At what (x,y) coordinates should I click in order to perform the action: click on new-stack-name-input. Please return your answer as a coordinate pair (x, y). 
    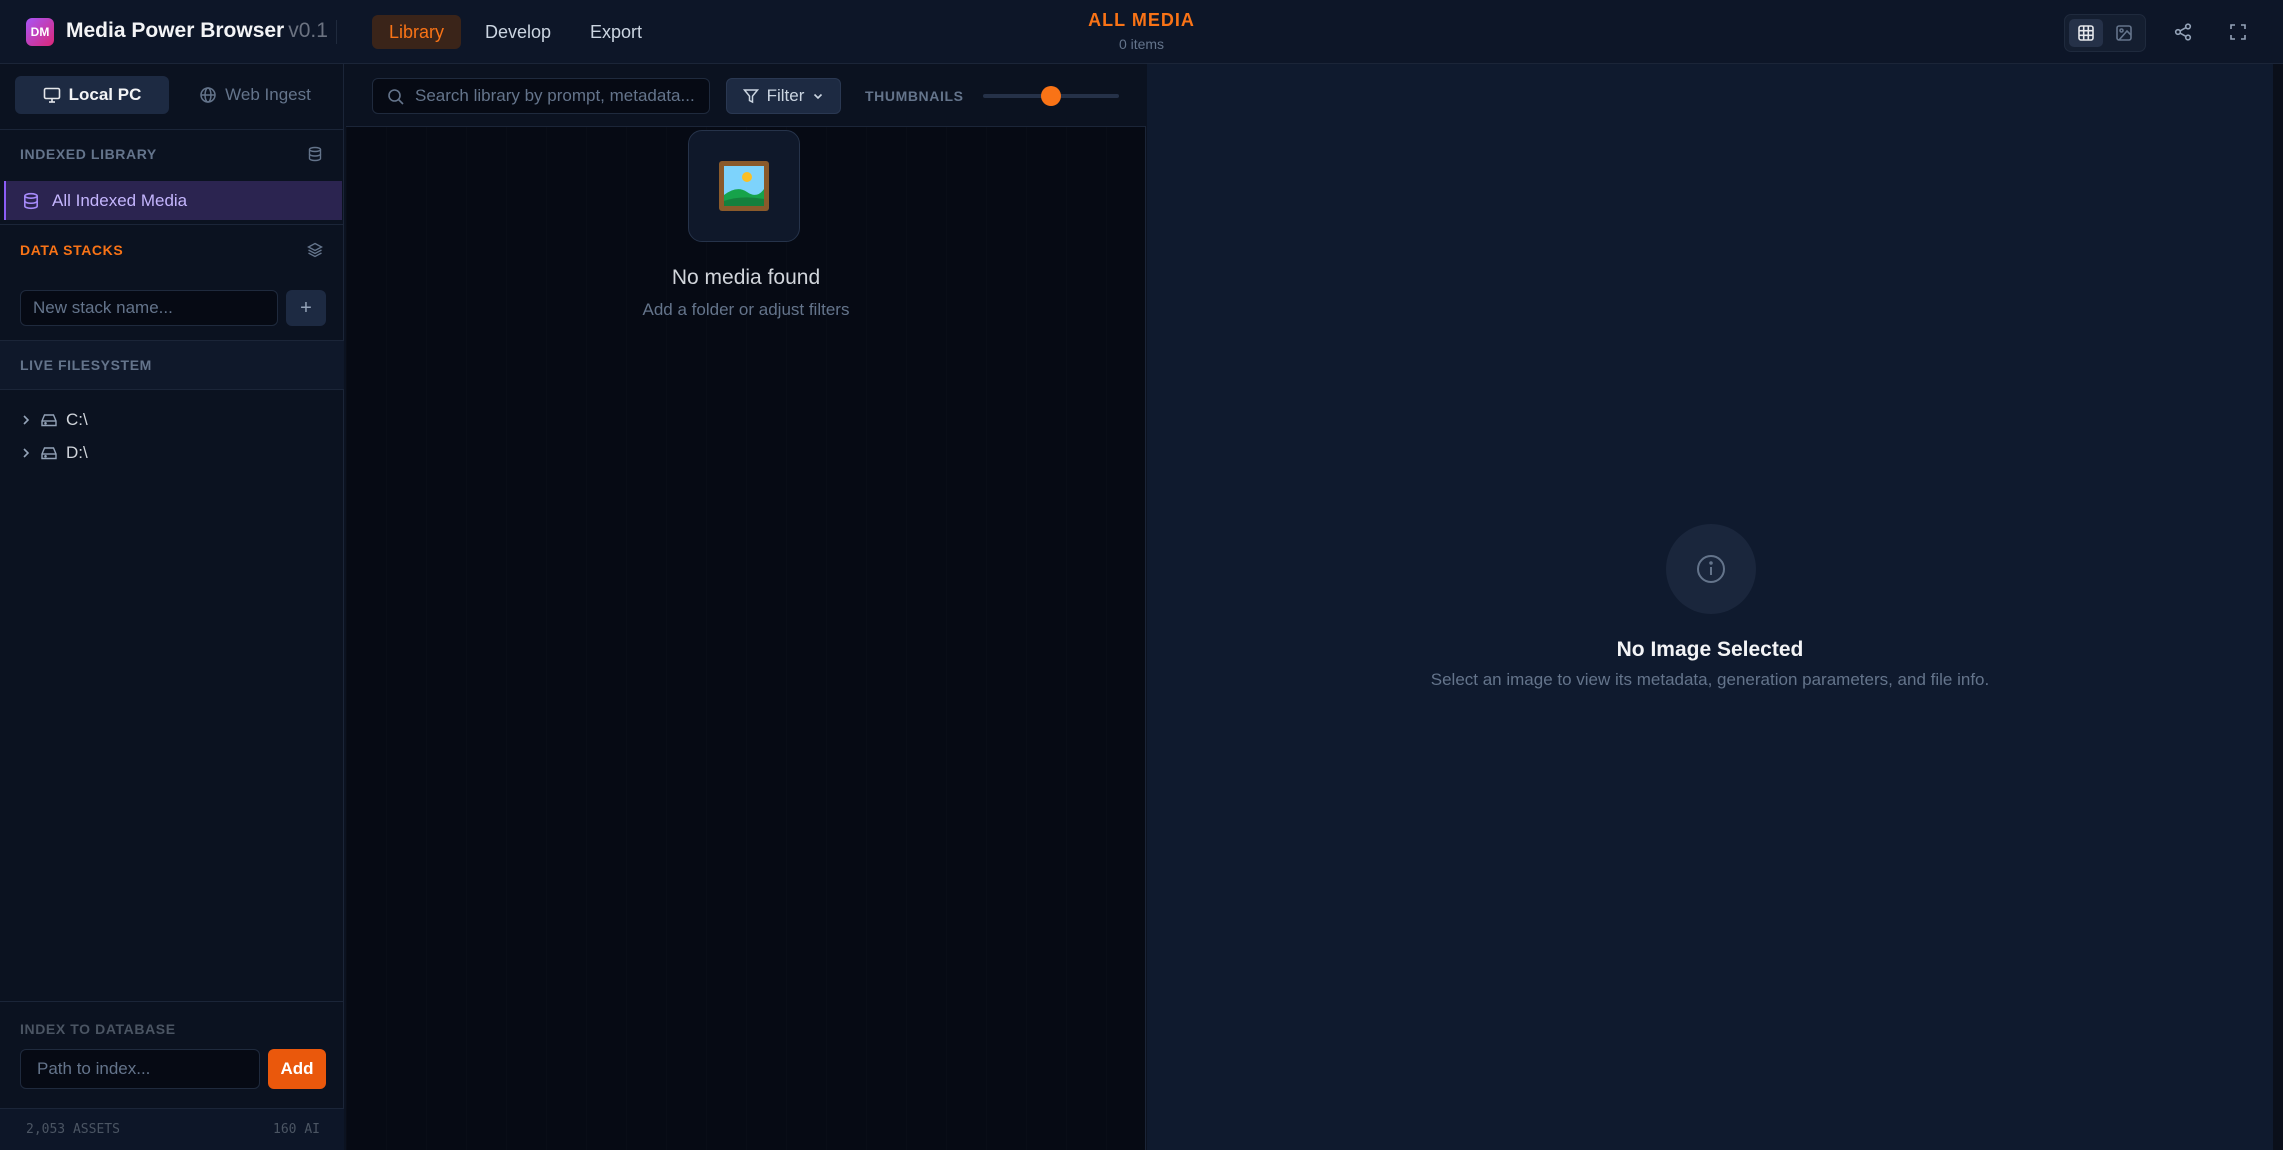
    Looking at the image, I should click on (149, 308).